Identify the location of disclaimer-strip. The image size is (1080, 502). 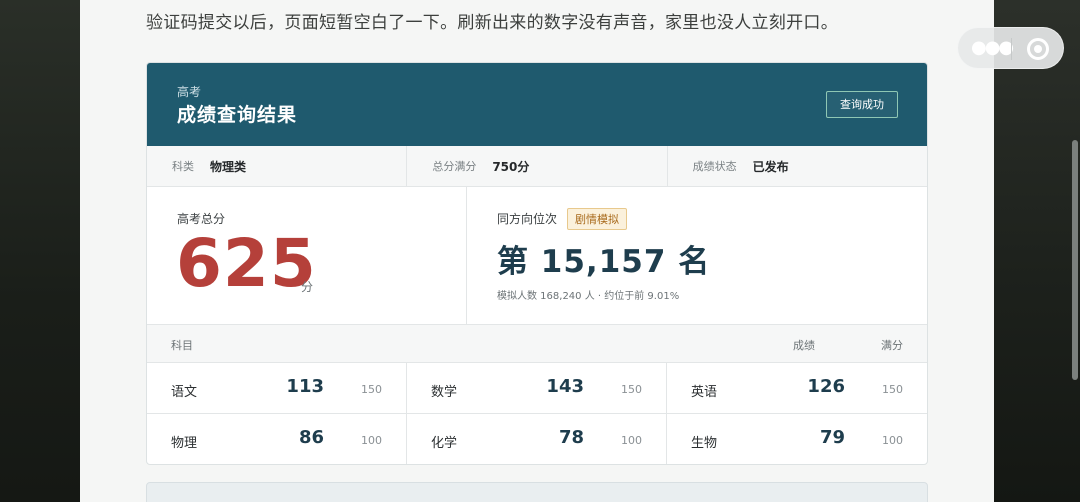
(537, 492).